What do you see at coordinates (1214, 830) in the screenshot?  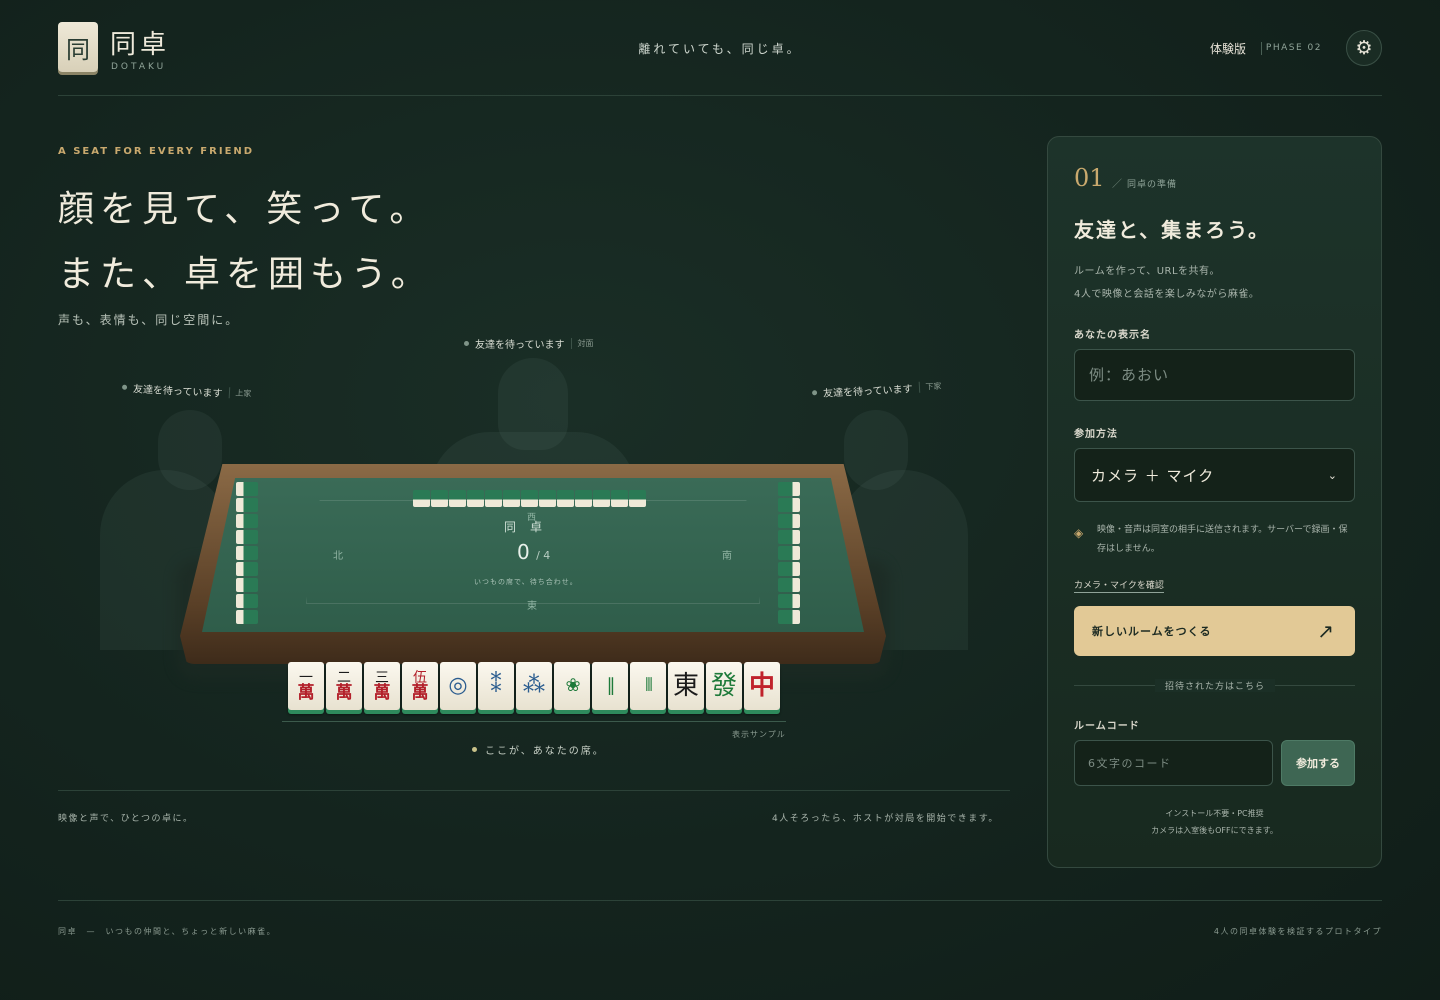 I see `panel-note-line2: カメラは入室後もOFFにできます。` at bounding box center [1214, 830].